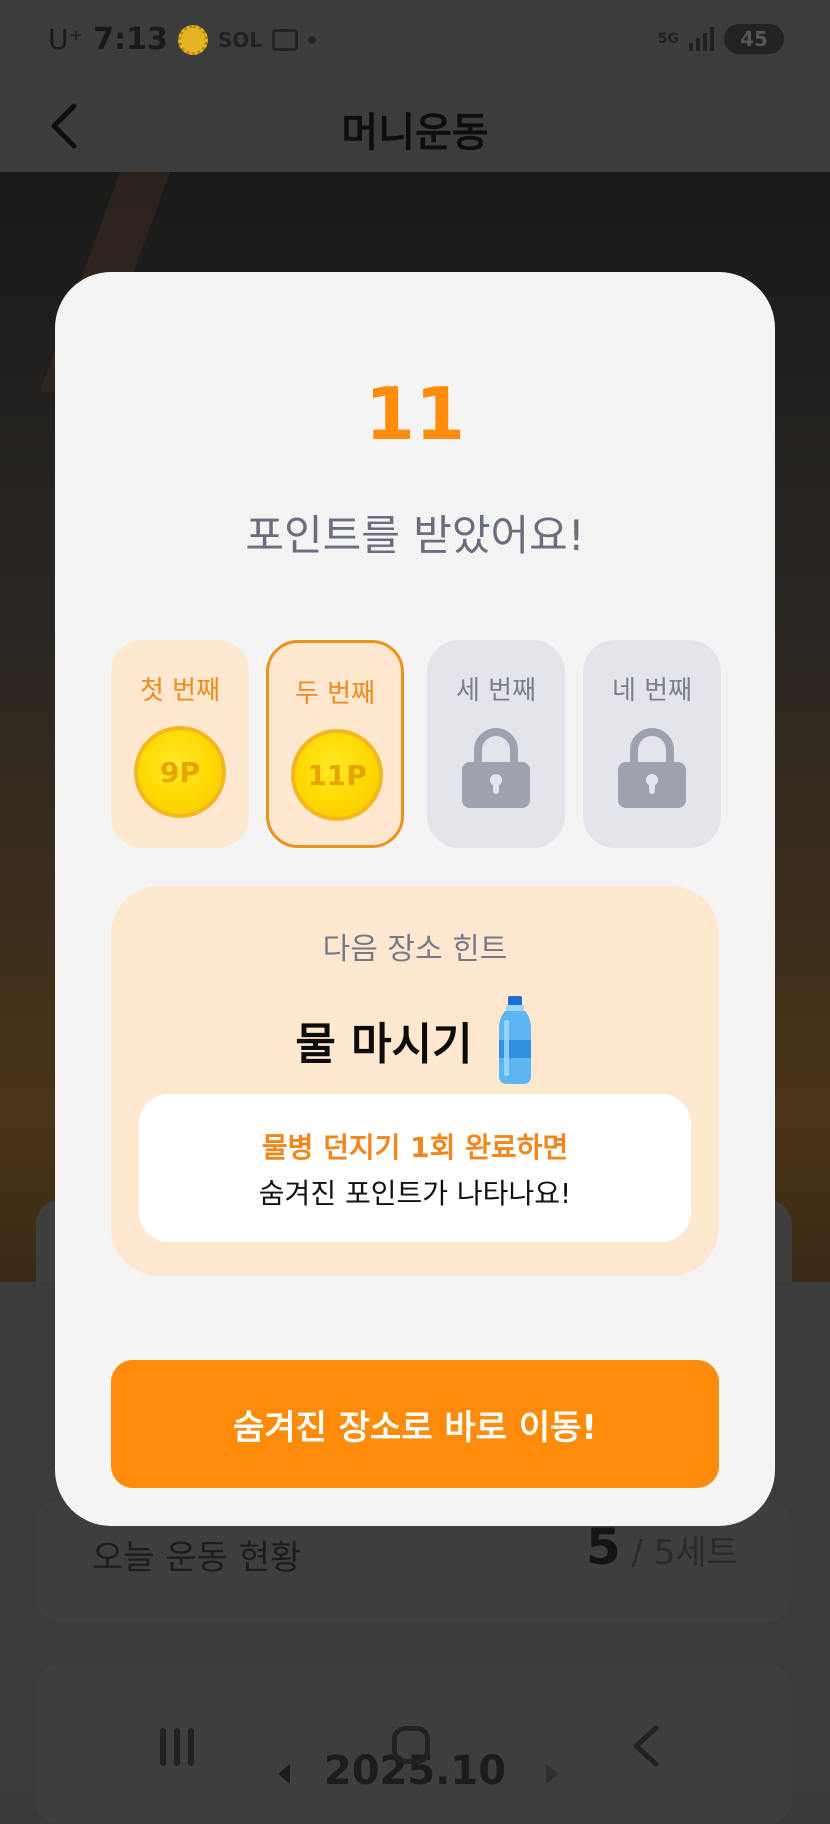  What do you see at coordinates (701, 39) in the screenshot?
I see `signal-icon` at bounding box center [701, 39].